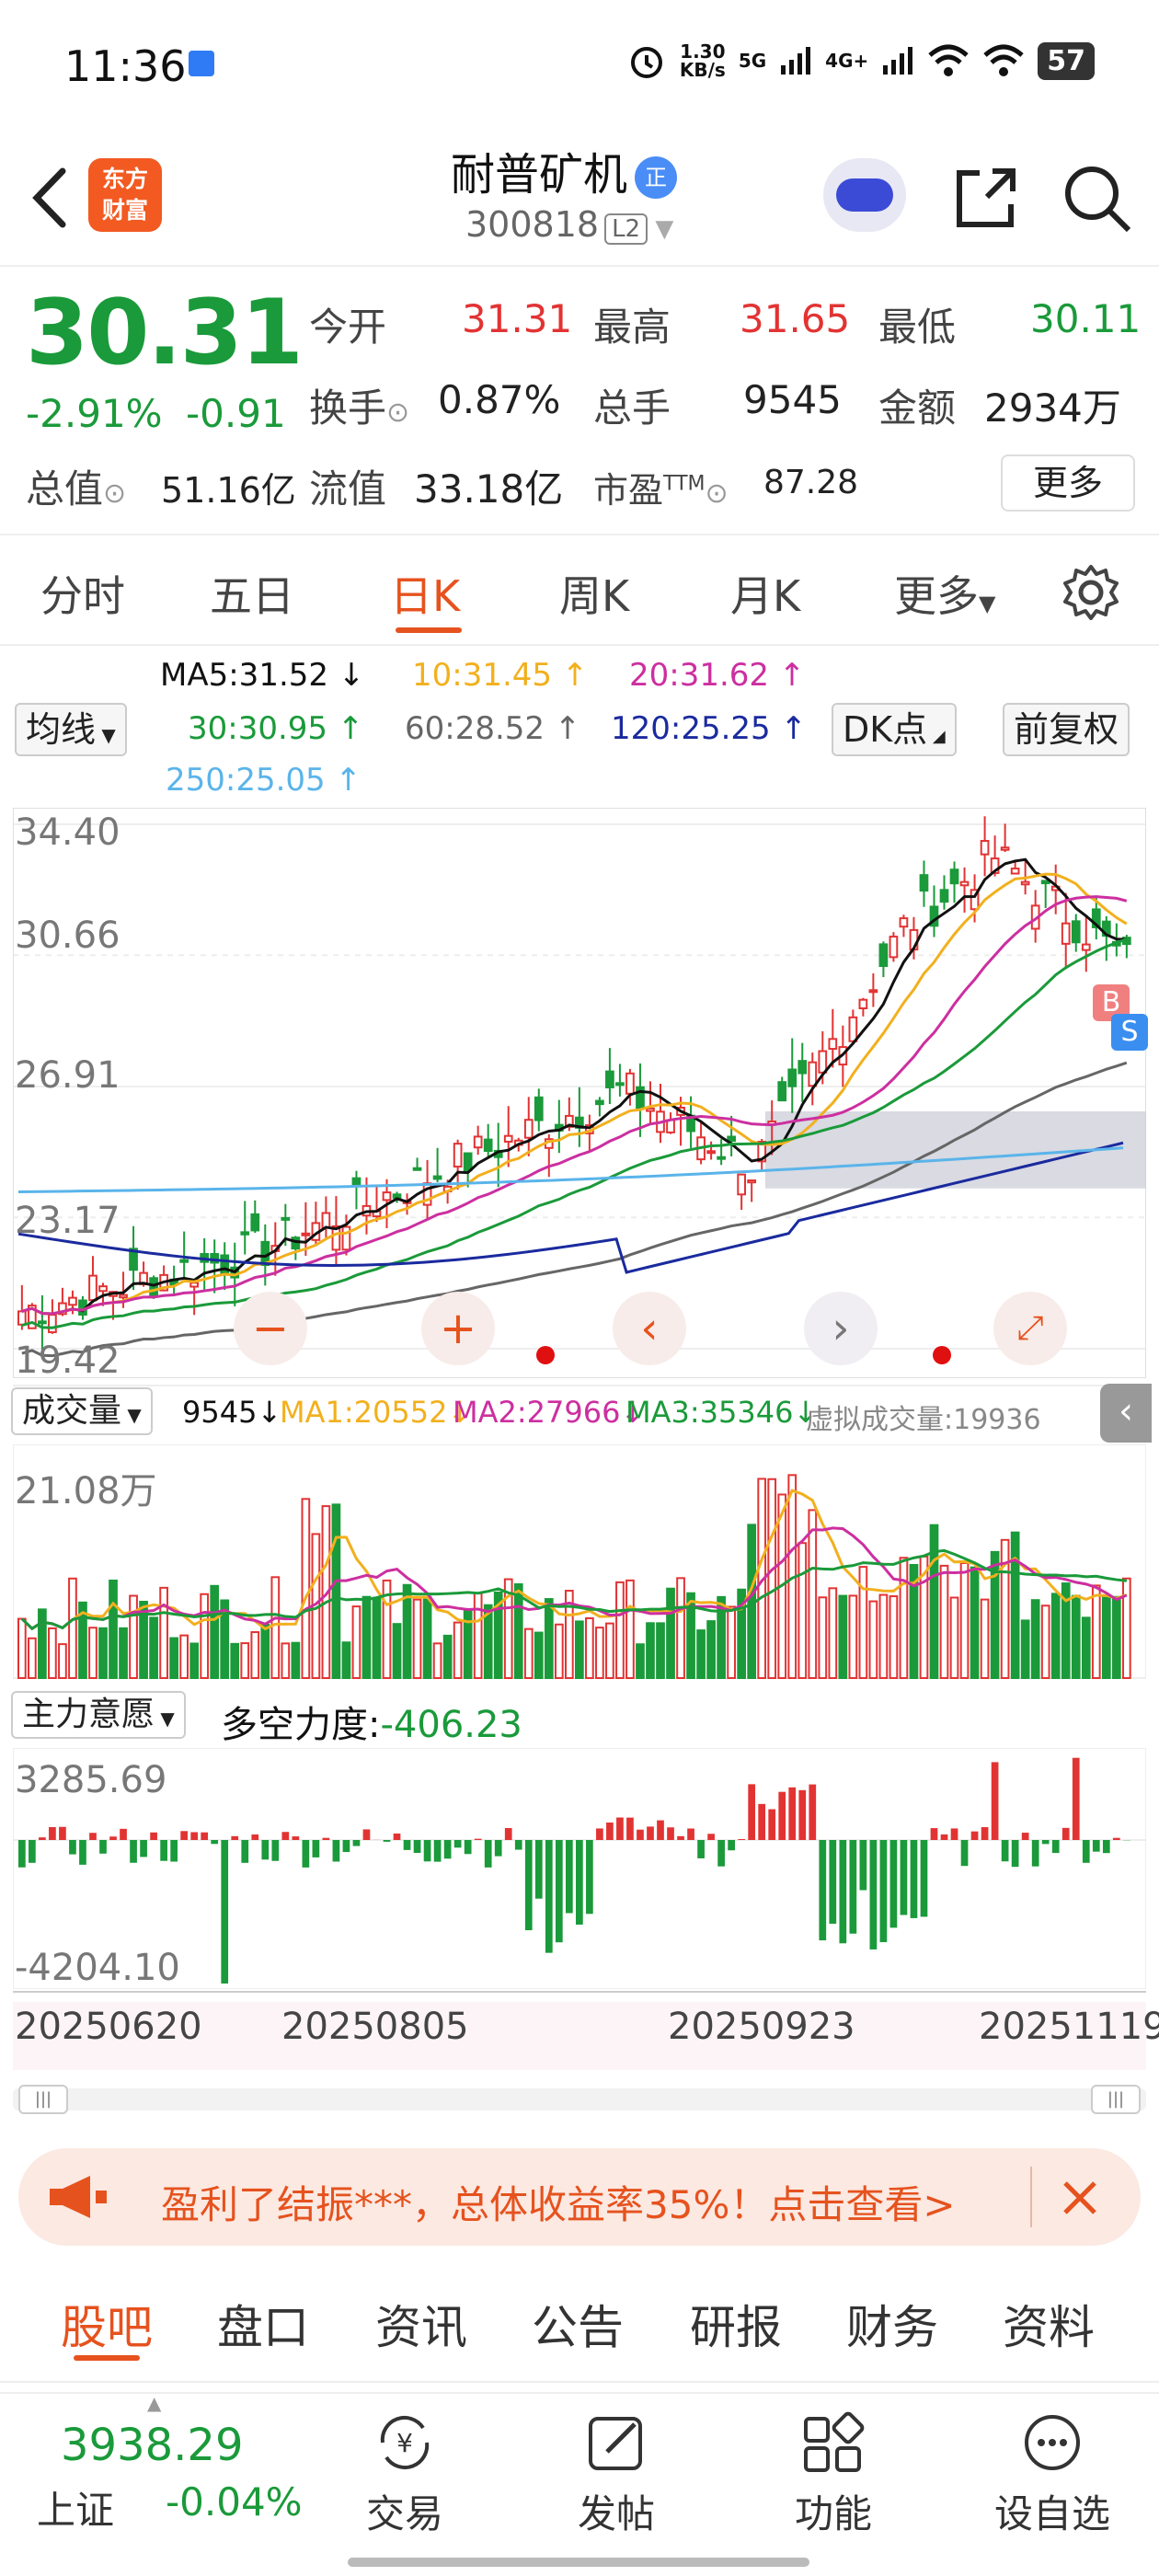 Image resolution: width=1159 pixels, height=2576 pixels. Describe the element at coordinates (578, 2324) in the screenshot. I see `tab-announcements: 公告` at that location.